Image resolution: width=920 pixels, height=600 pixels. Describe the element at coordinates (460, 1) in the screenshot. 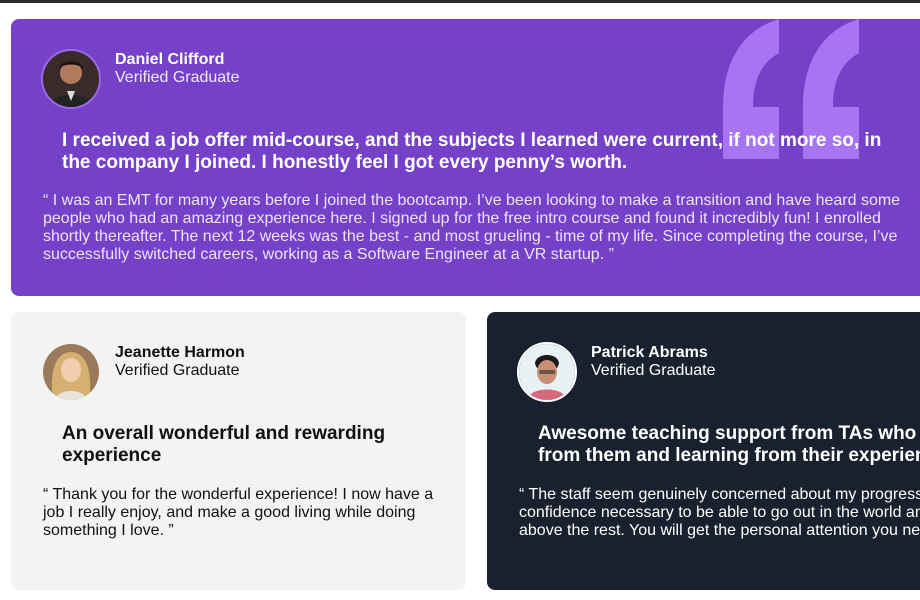

I see `top-border` at that location.